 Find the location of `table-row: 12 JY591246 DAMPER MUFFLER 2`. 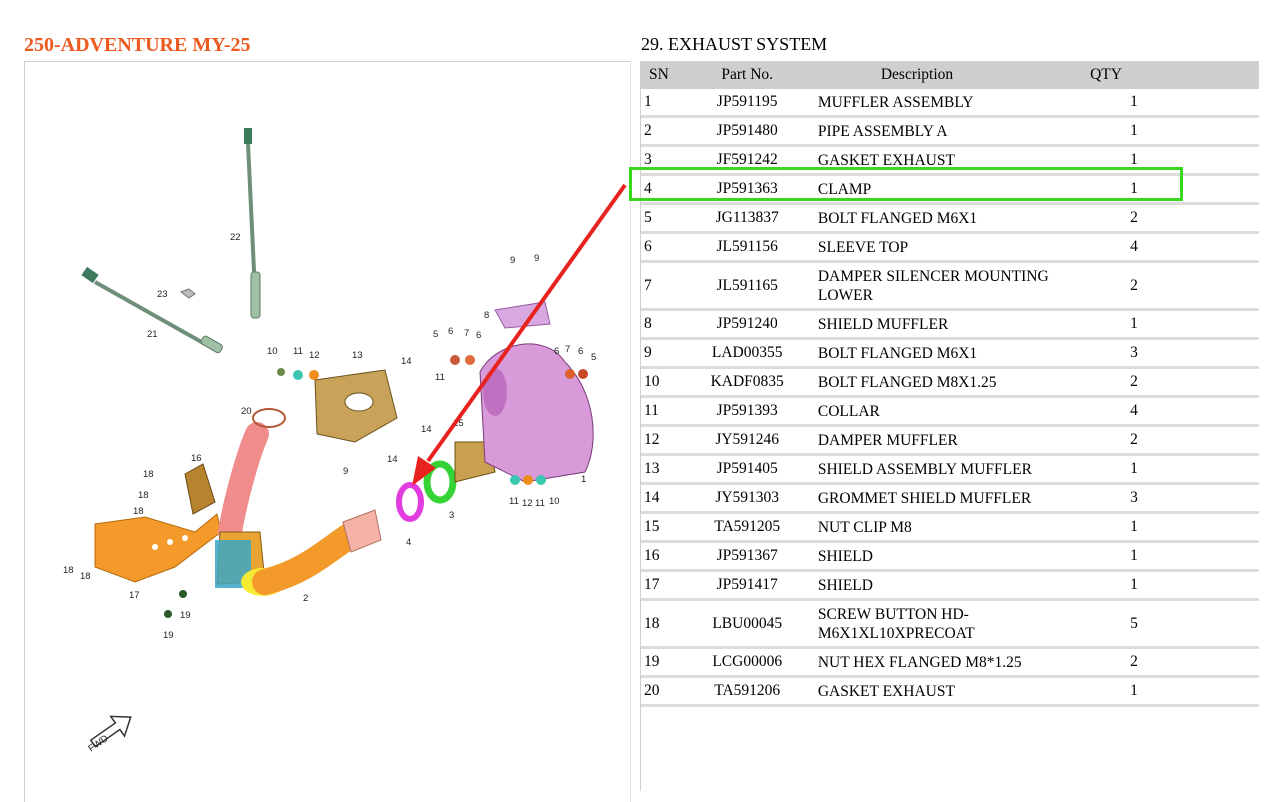

table-row: 12 JY591246 DAMPER MUFFLER 2 is located at coordinates (950, 440).